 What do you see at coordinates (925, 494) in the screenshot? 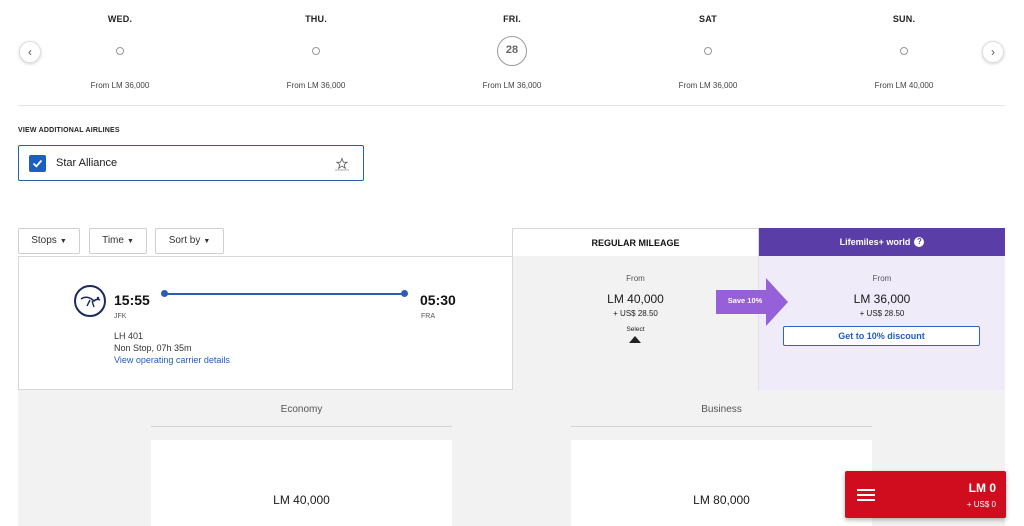
I see `cart-summary-button: LM 0 + US$ 0` at bounding box center [925, 494].